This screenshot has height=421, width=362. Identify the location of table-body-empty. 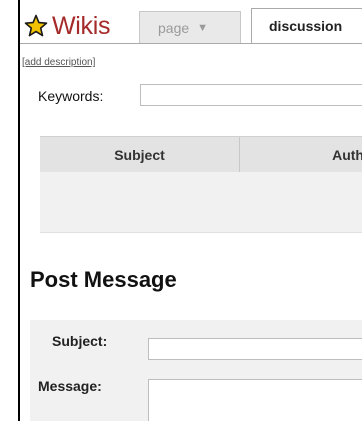
(201, 202).